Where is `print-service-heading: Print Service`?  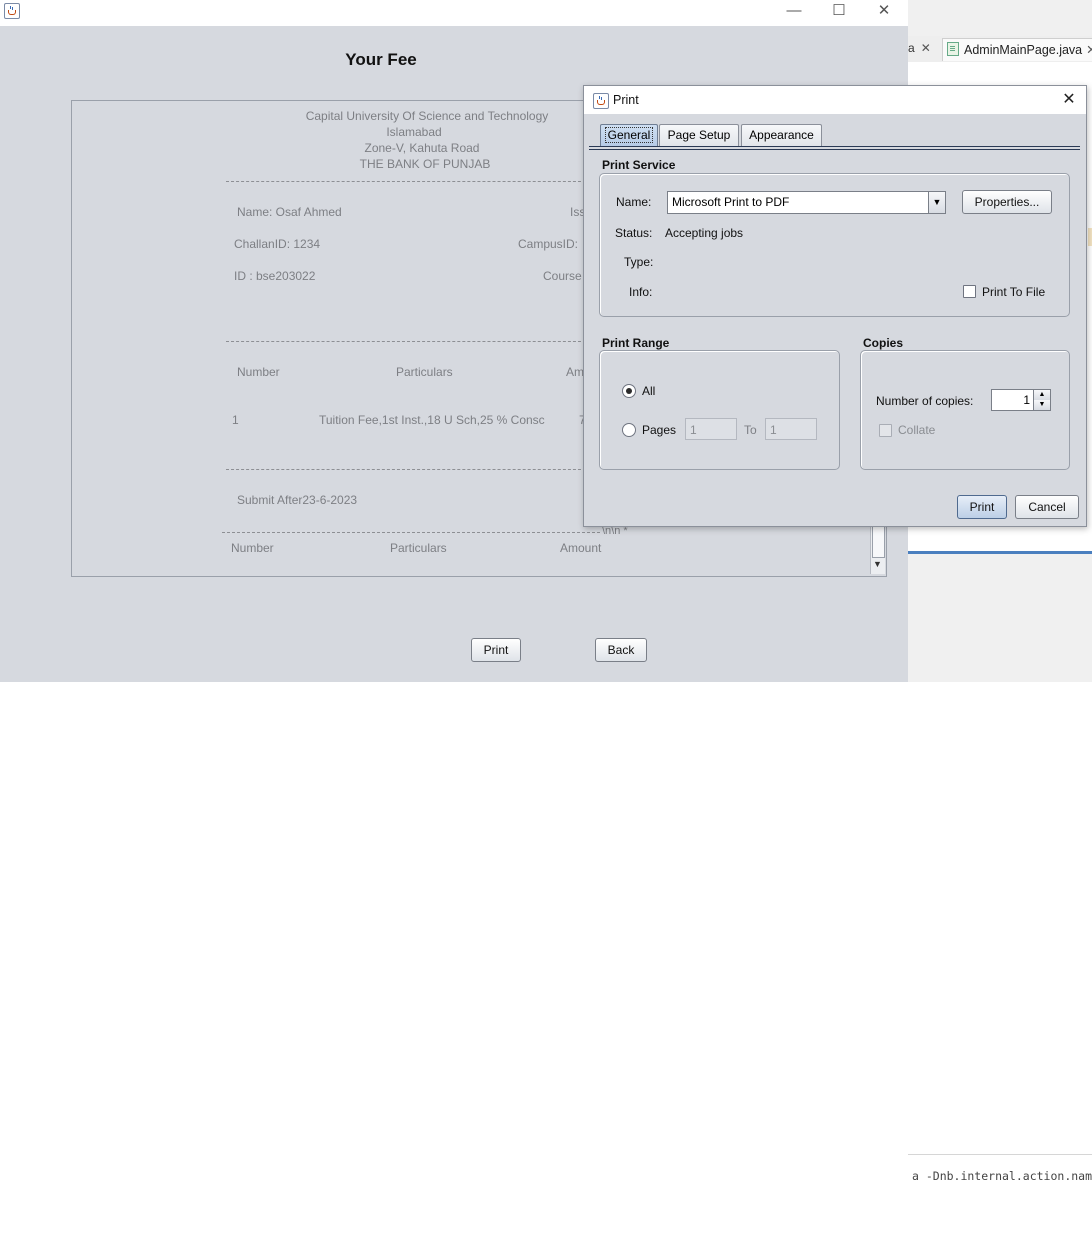
print-service-heading: Print Service is located at coordinates (639, 165).